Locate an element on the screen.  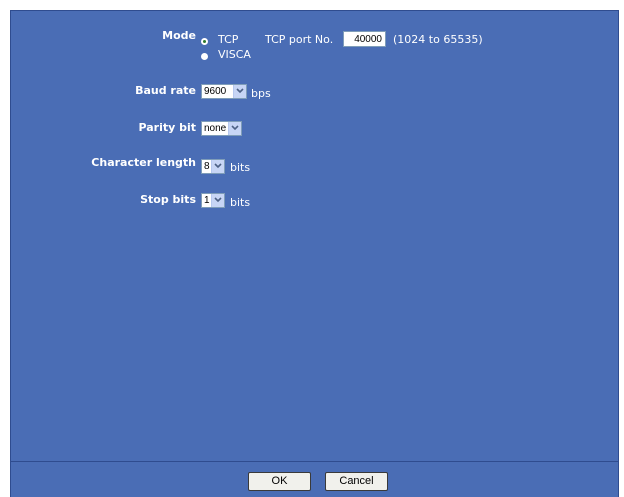
baud-rate-value: 9600 is located at coordinates (215, 91).